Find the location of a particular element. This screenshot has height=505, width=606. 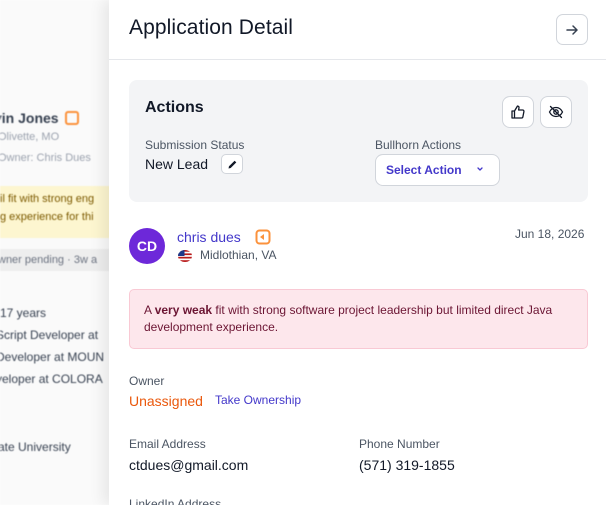

owner-label: Owner is located at coordinates (147, 381).